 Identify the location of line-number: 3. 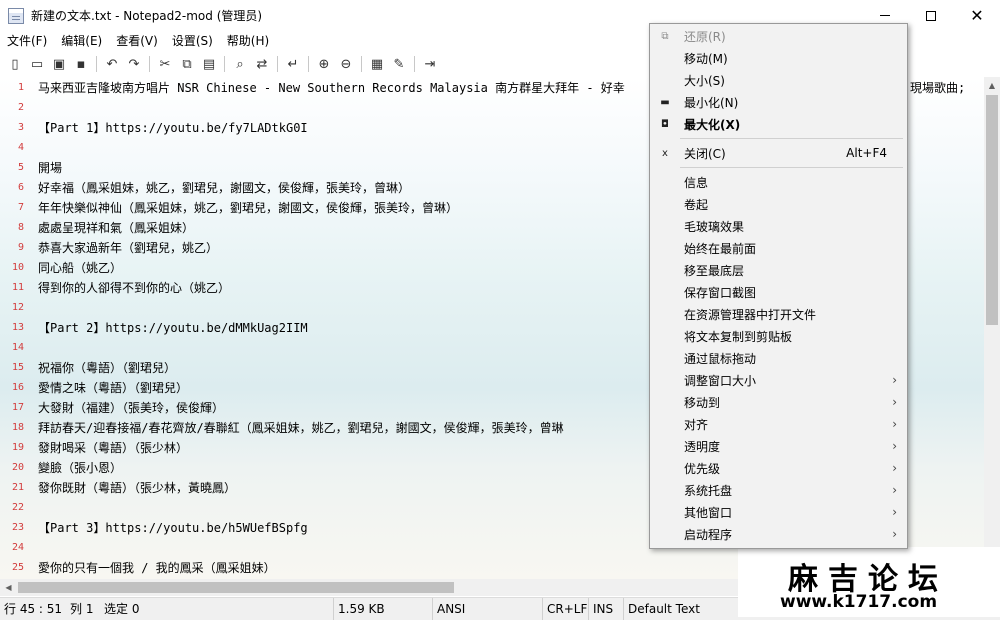
(20, 127).